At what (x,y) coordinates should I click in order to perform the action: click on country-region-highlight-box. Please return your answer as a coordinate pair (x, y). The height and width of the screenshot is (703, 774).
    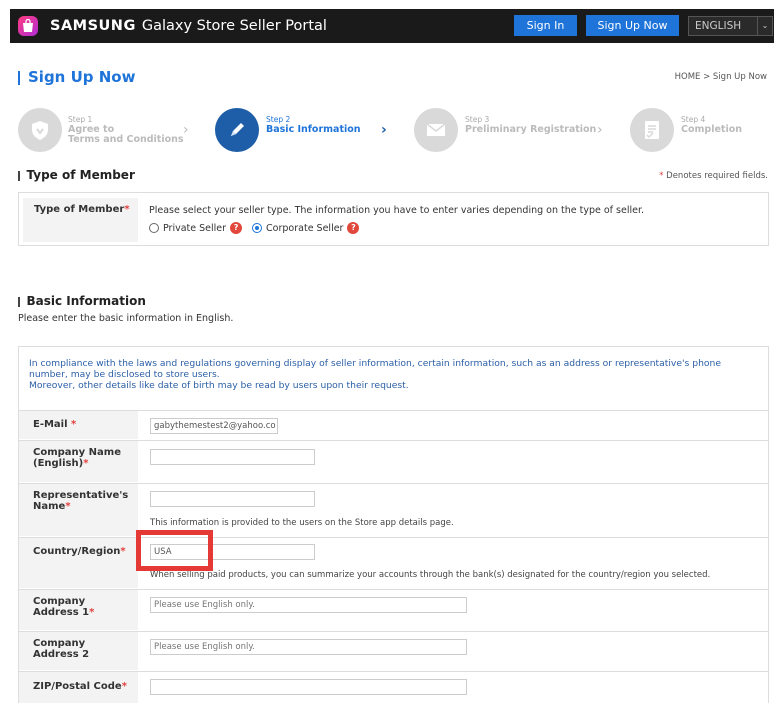
    Looking at the image, I should click on (174, 550).